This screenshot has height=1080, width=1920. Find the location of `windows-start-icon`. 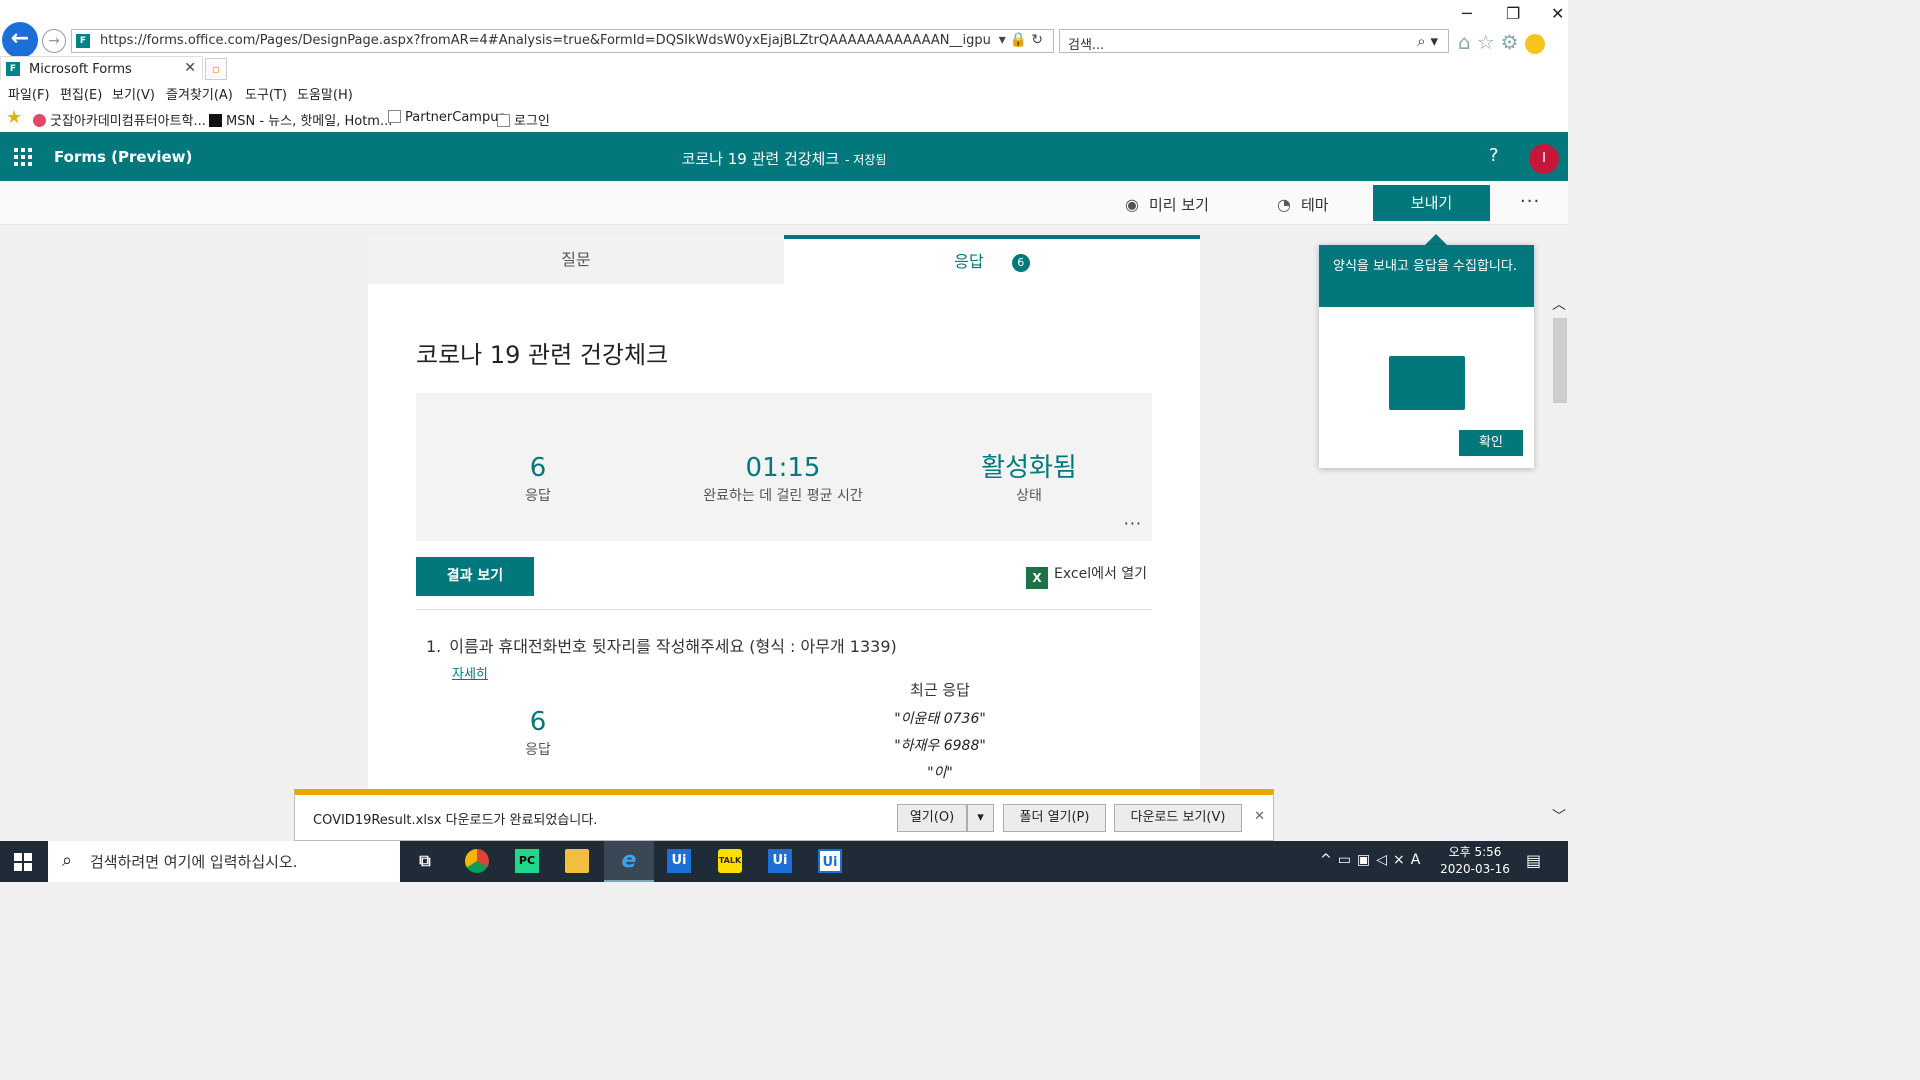

windows-start-icon is located at coordinates (23, 862).